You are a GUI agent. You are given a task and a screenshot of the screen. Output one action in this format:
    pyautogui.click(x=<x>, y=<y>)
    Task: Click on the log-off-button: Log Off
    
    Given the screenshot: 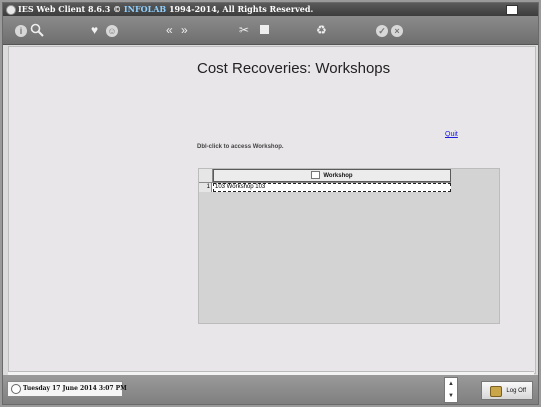 What is the action you would take?
    pyautogui.click(x=507, y=390)
    